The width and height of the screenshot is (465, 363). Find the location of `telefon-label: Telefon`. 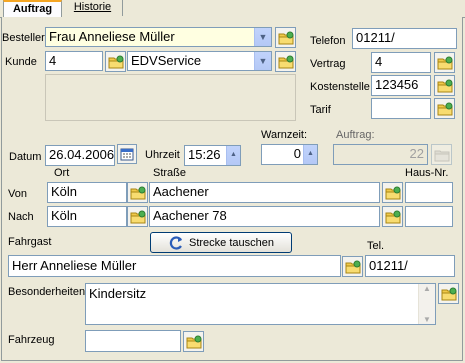

telefon-label: Telefon is located at coordinates (328, 41).